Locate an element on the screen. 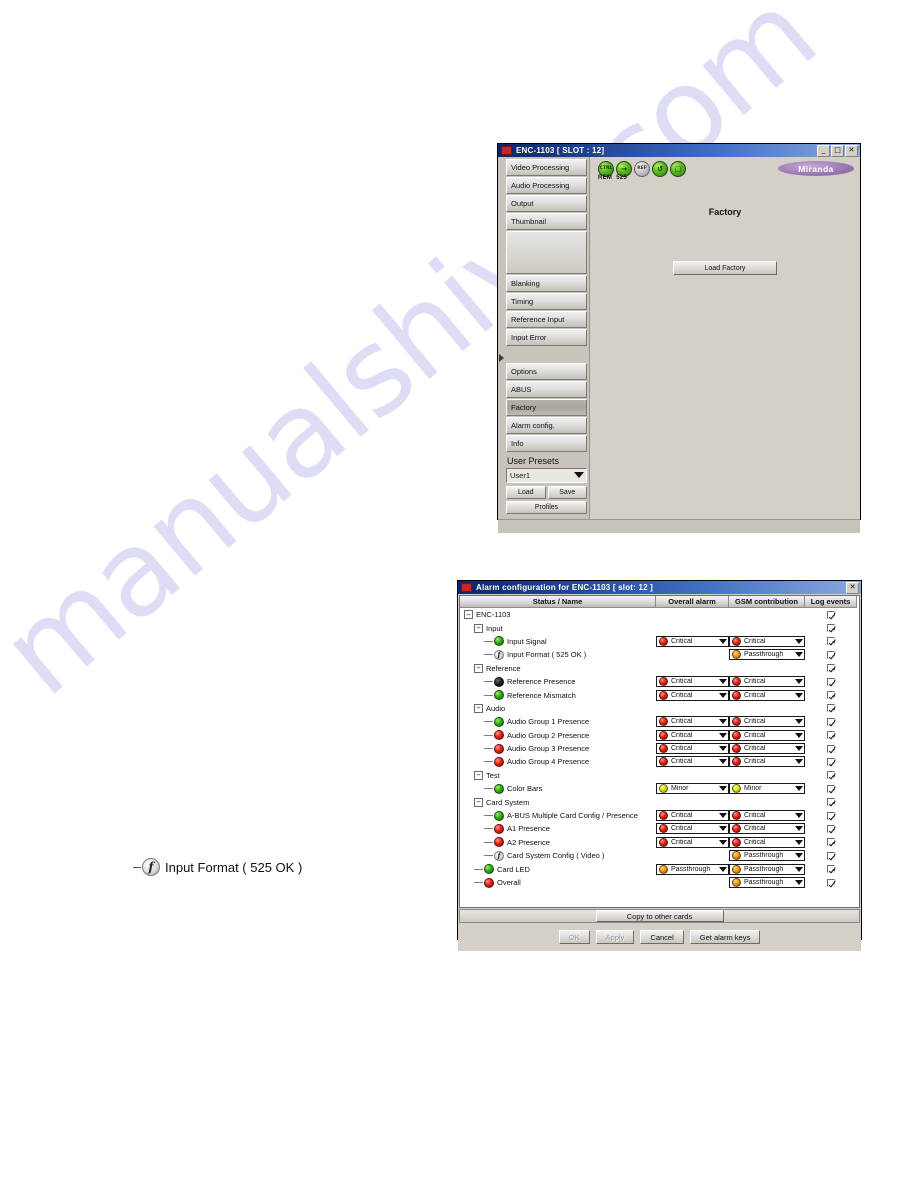 The image size is (918, 1188). minimize-button: _ is located at coordinates (823, 150).